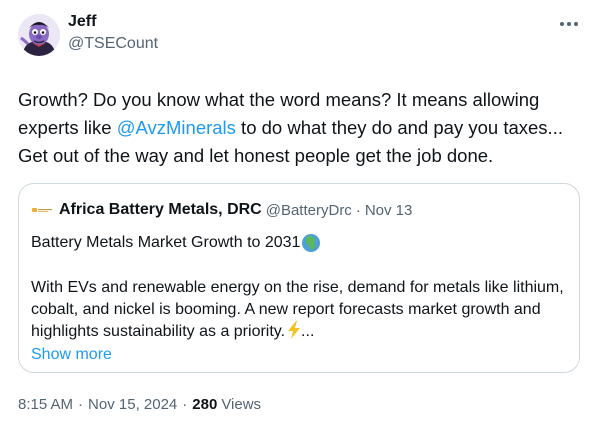  What do you see at coordinates (299, 355) in the screenshot?
I see `show-more-link: Show more` at bounding box center [299, 355].